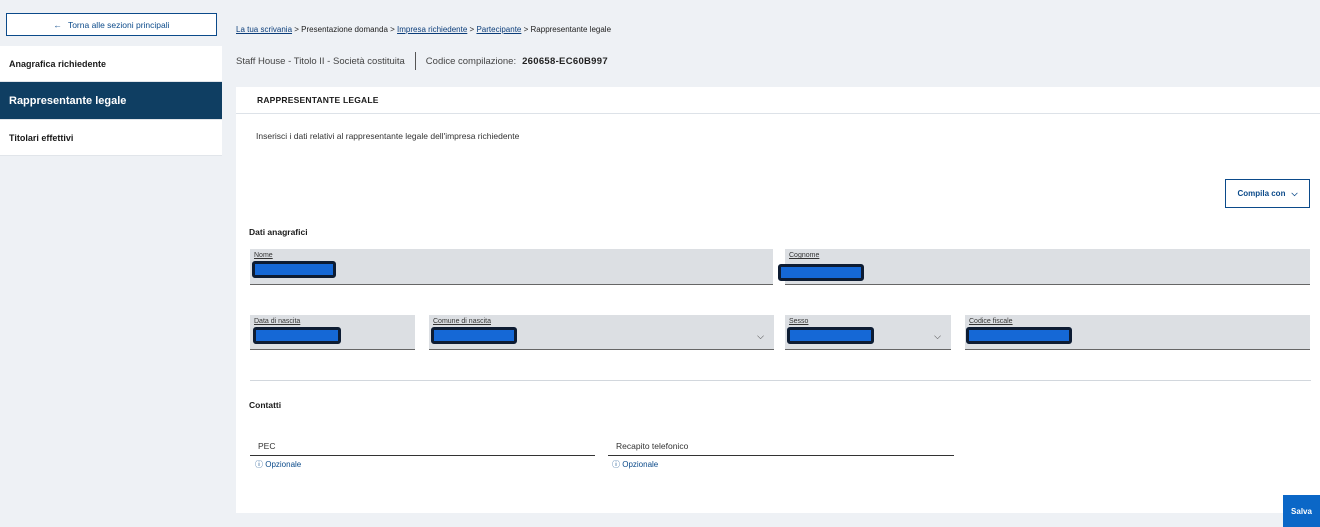 Image resolution: width=1320 pixels, height=527 pixels. I want to click on cognome-label: Cognome, so click(804, 255).